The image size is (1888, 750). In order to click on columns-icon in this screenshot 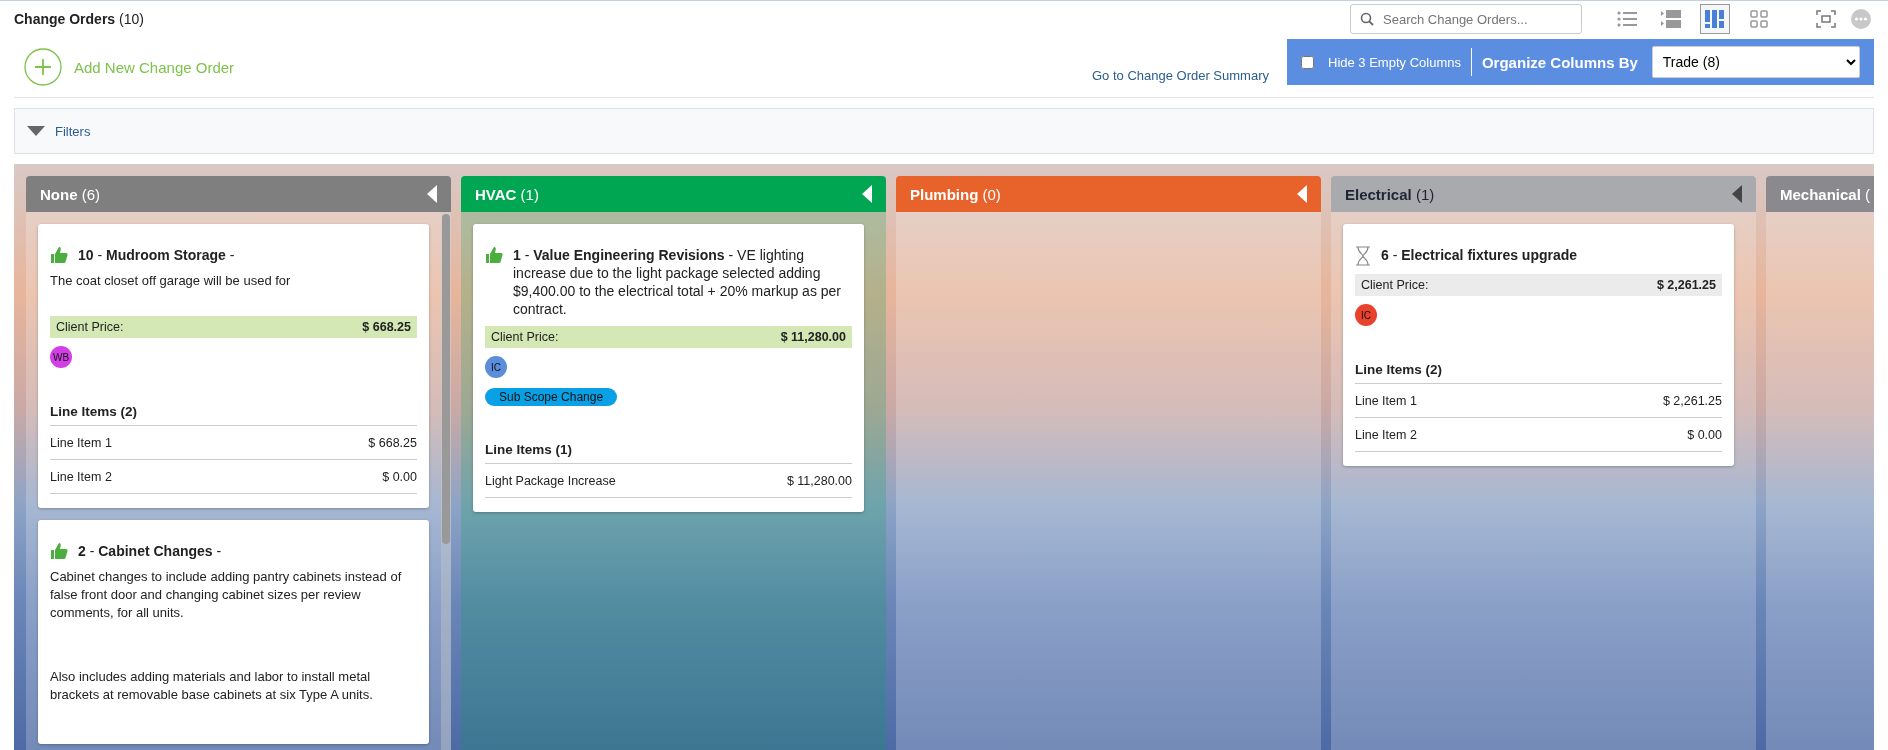, I will do `click(1715, 19)`.